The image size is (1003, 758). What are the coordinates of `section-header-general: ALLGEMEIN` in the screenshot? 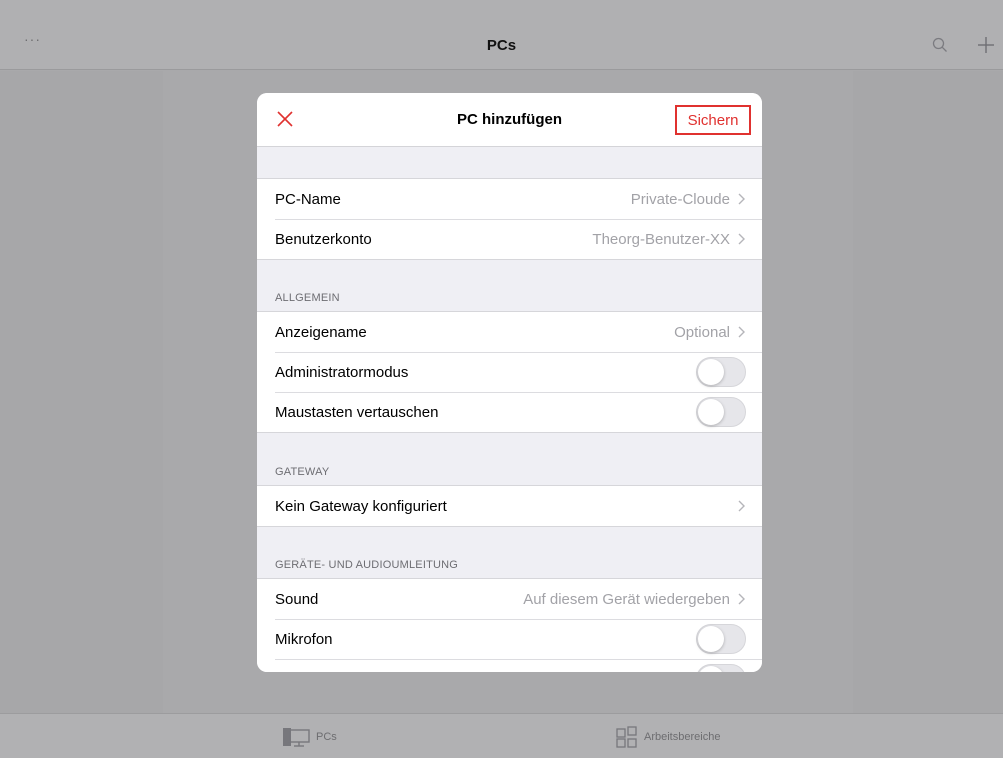 It's located at (307, 298).